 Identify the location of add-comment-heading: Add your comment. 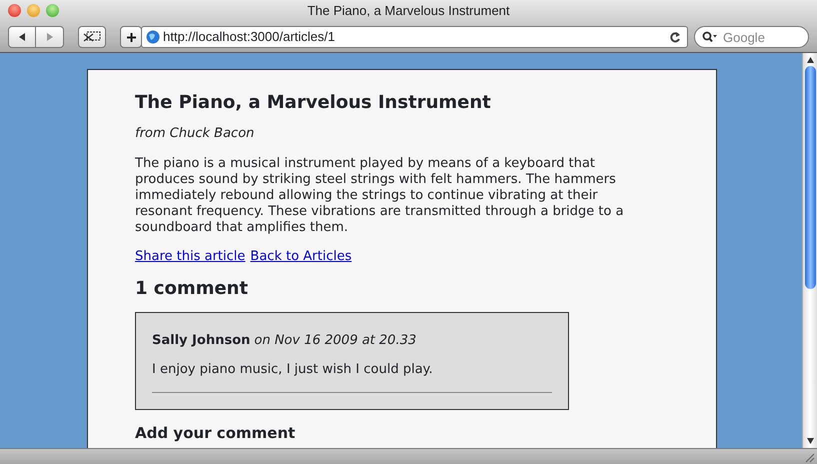
(215, 433).